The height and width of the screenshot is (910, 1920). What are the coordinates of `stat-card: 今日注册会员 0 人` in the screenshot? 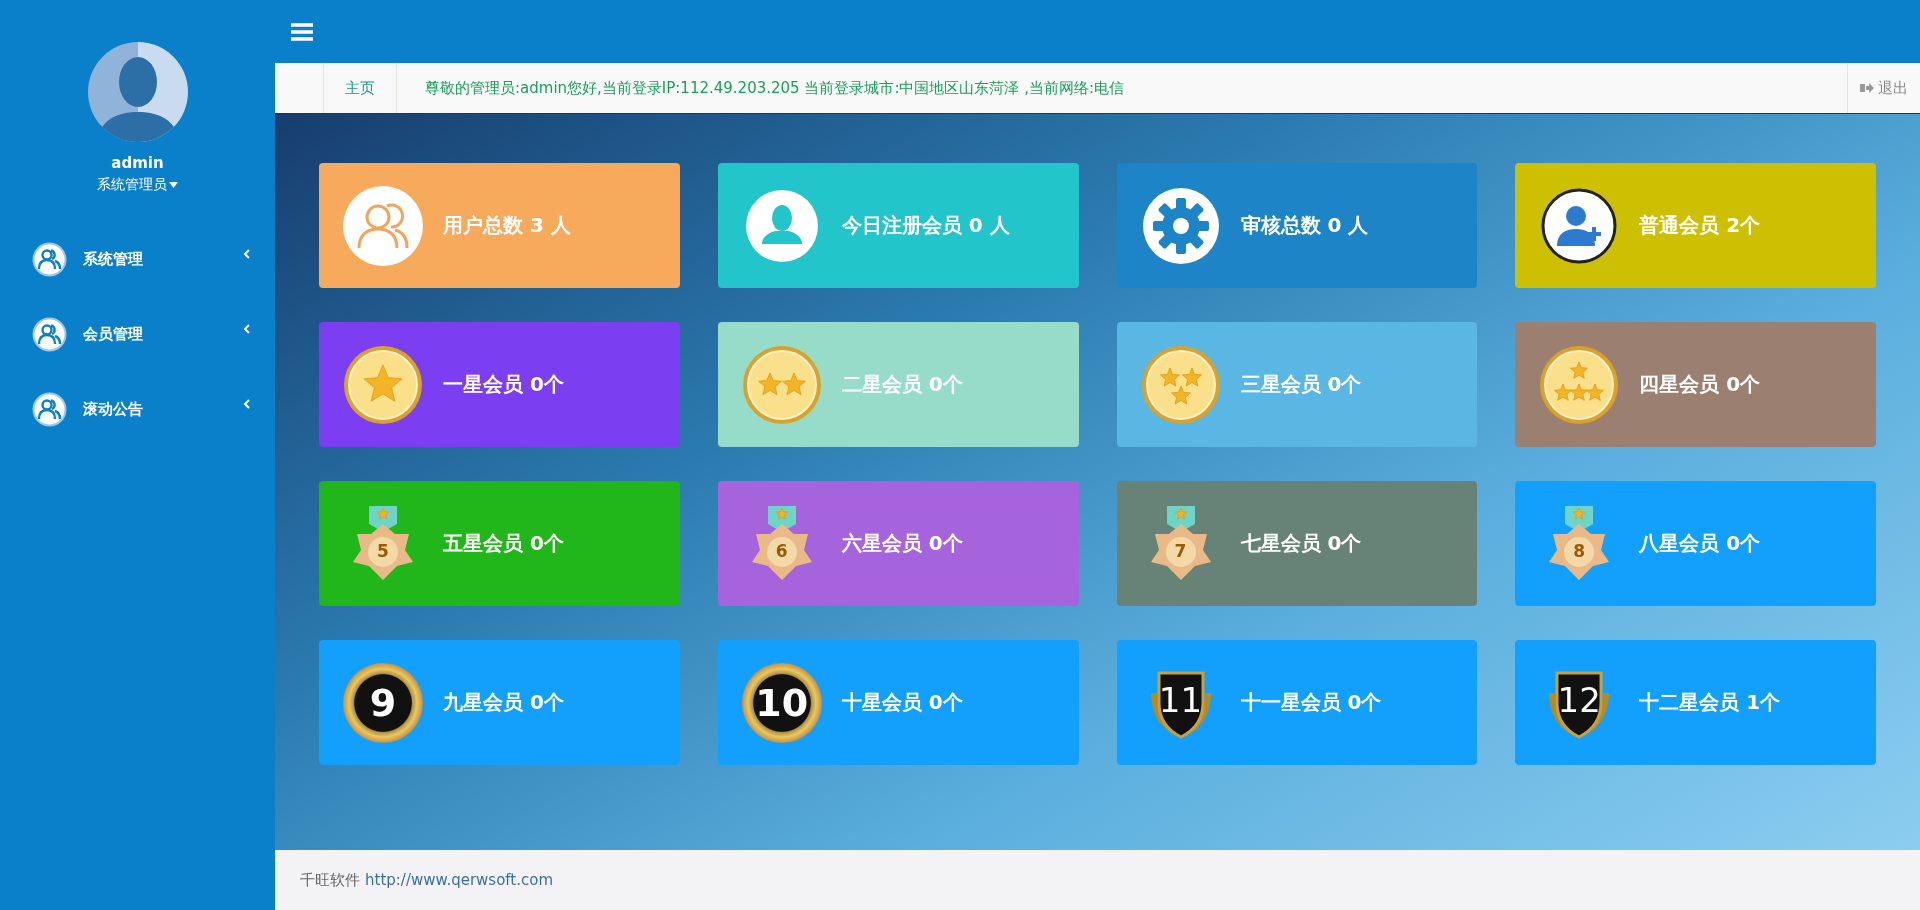 It's located at (898, 225).